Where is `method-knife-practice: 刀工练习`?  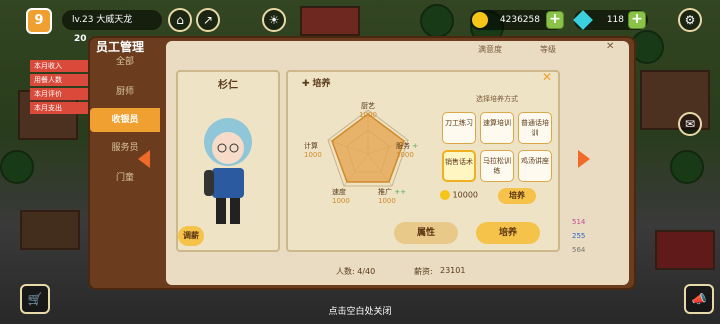 method-knife-practice: 刀工练习 is located at coordinates (459, 128).